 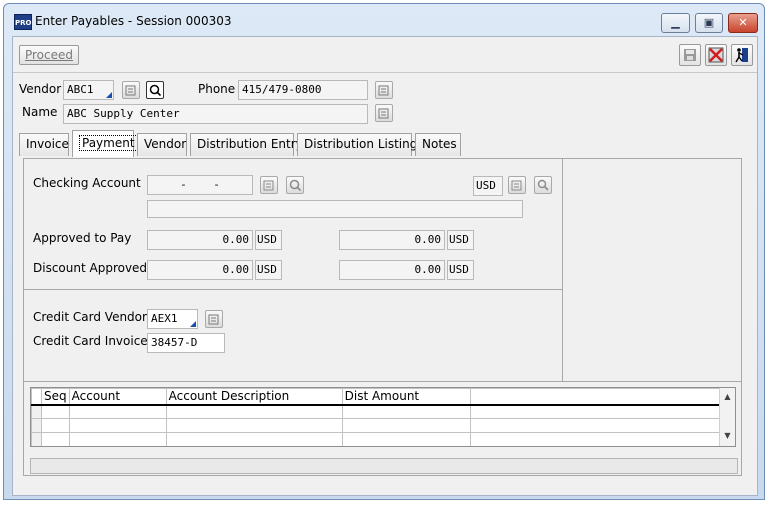 What do you see at coordinates (652, 270) in the screenshot?
I see `side-panel` at bounding box center [652, 270].